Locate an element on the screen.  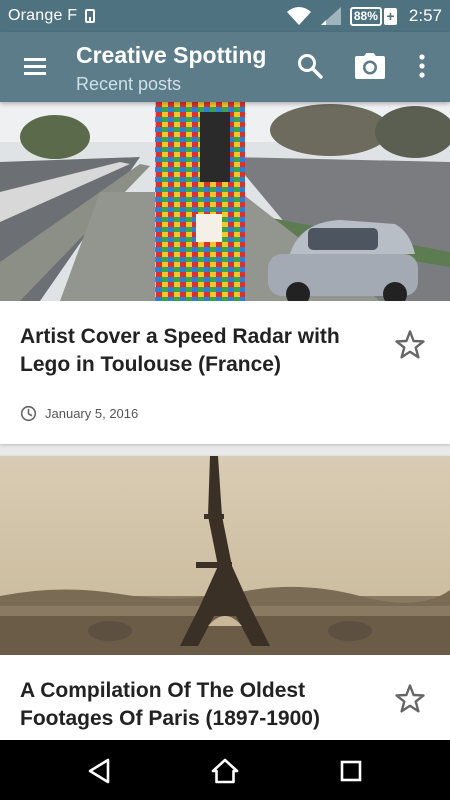
battery-level: 88% is located at coordinates (365, 16).